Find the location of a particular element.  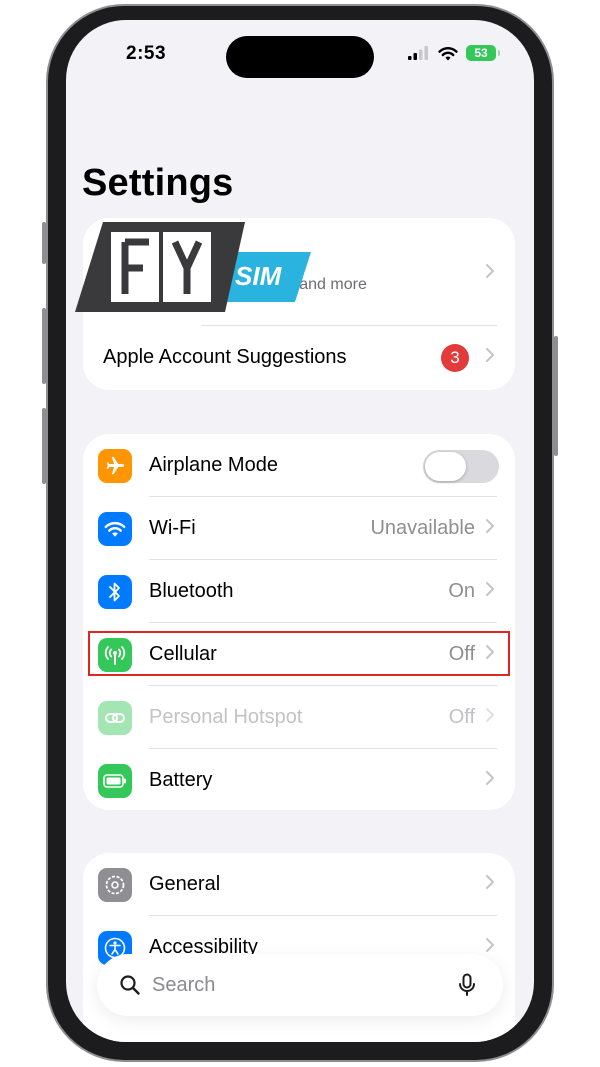

battery-icon is located at coordinates (115, 781).